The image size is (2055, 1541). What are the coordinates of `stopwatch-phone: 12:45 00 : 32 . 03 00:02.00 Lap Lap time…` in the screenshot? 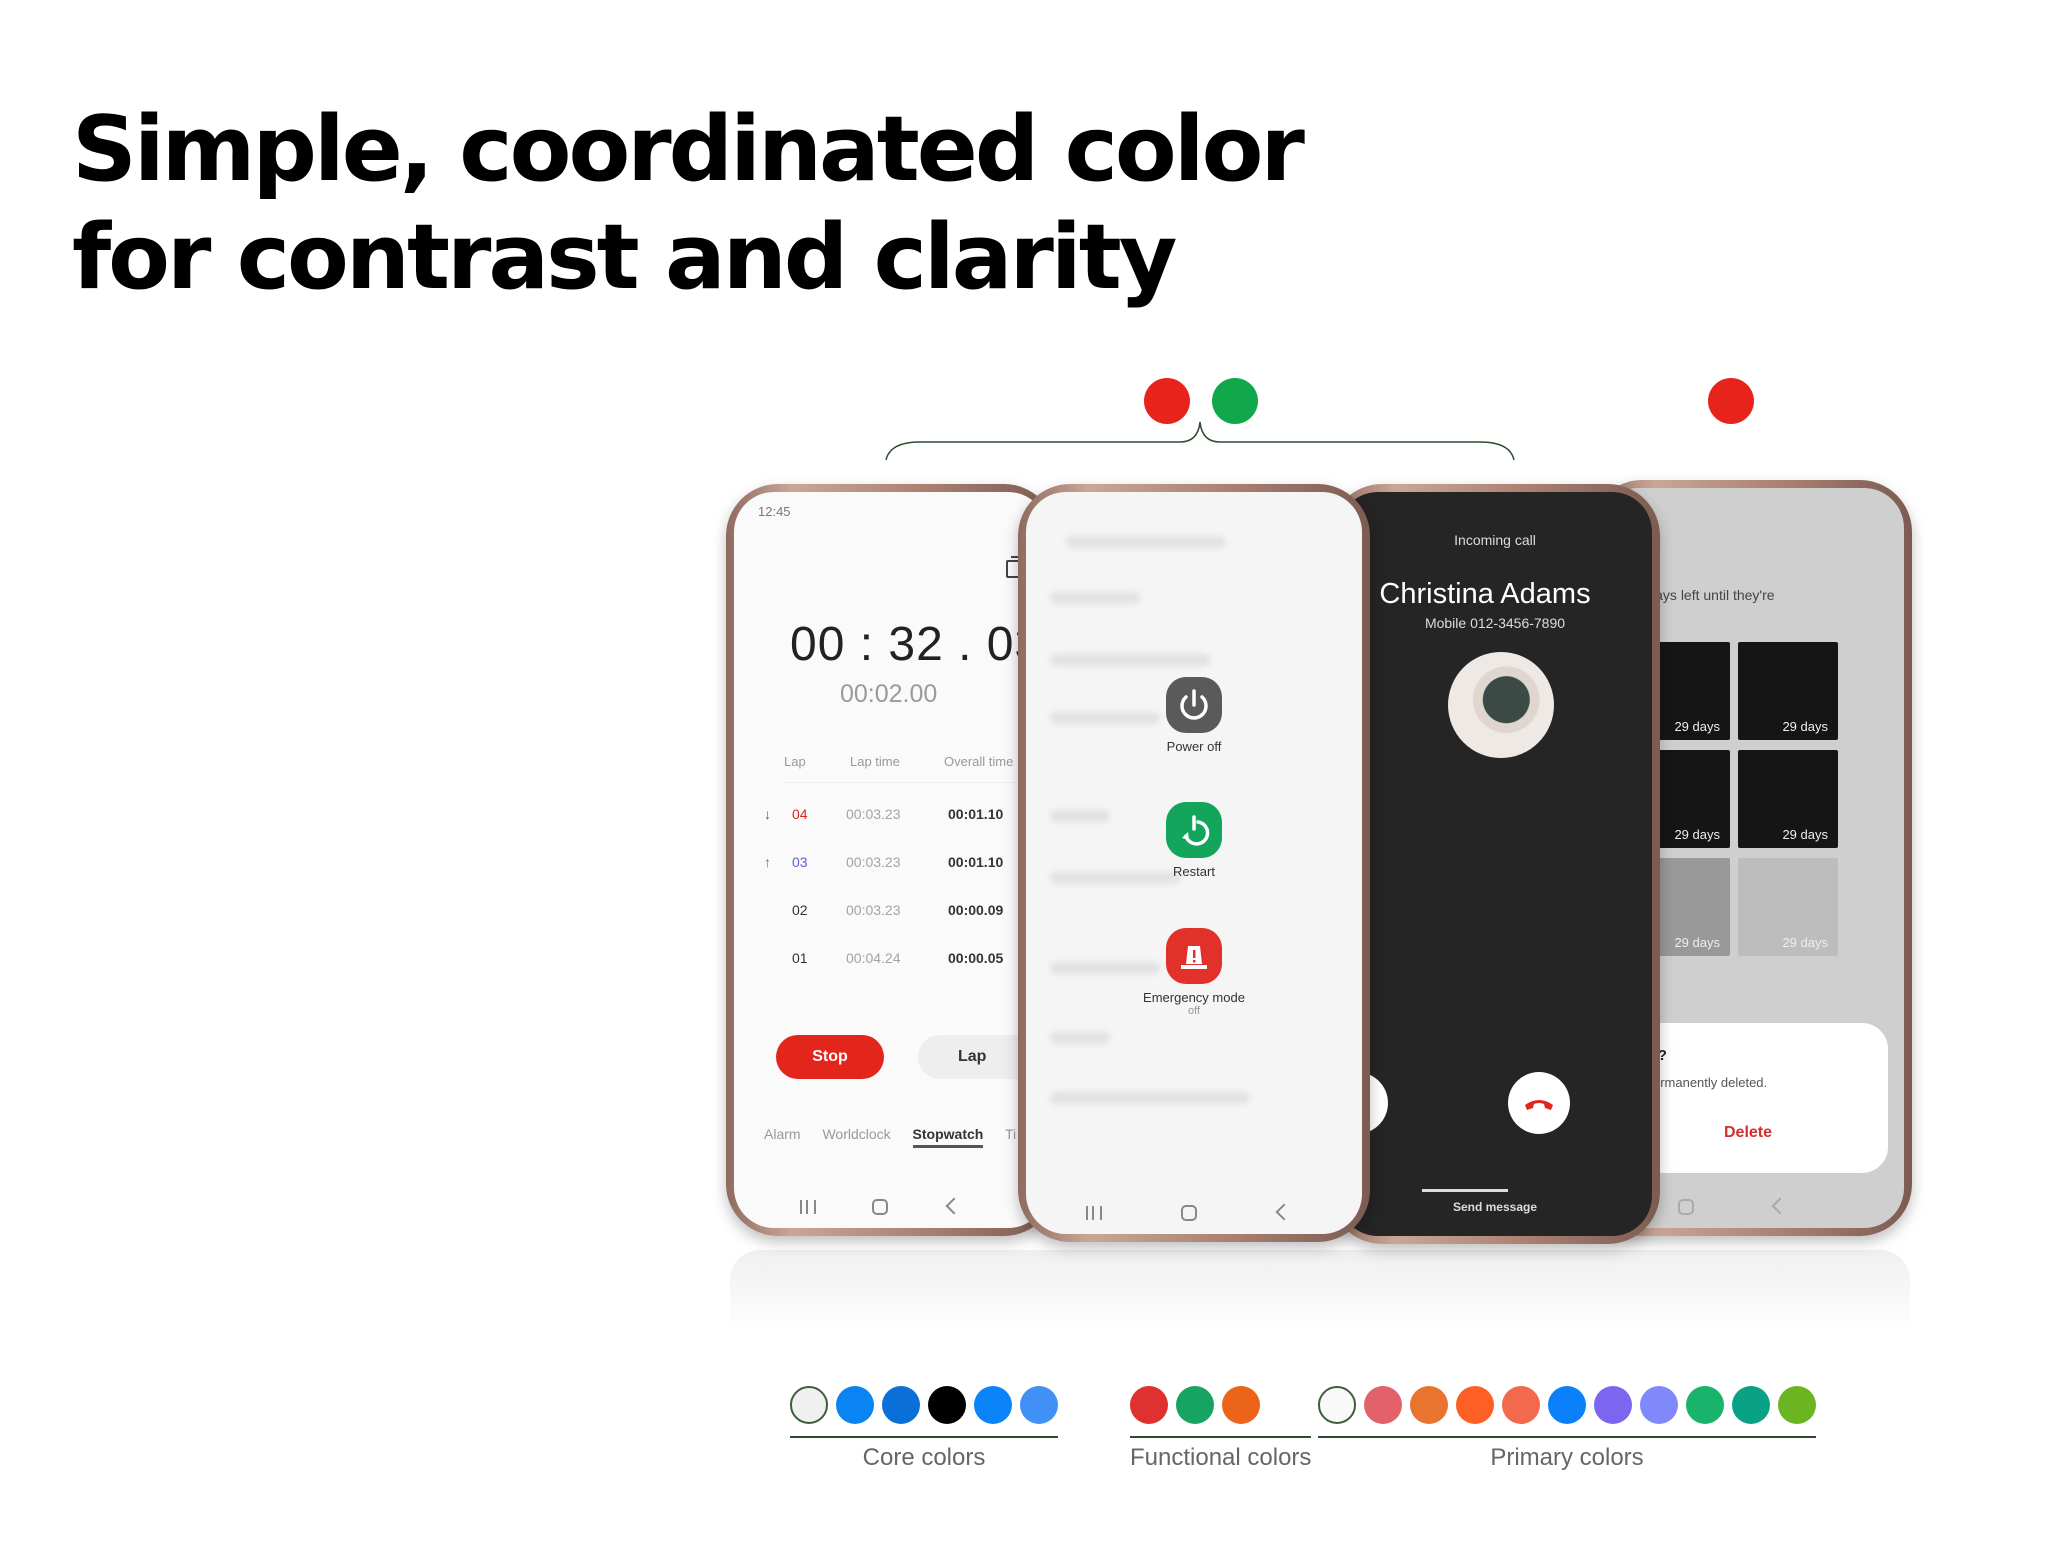 It's located at (891, 860).